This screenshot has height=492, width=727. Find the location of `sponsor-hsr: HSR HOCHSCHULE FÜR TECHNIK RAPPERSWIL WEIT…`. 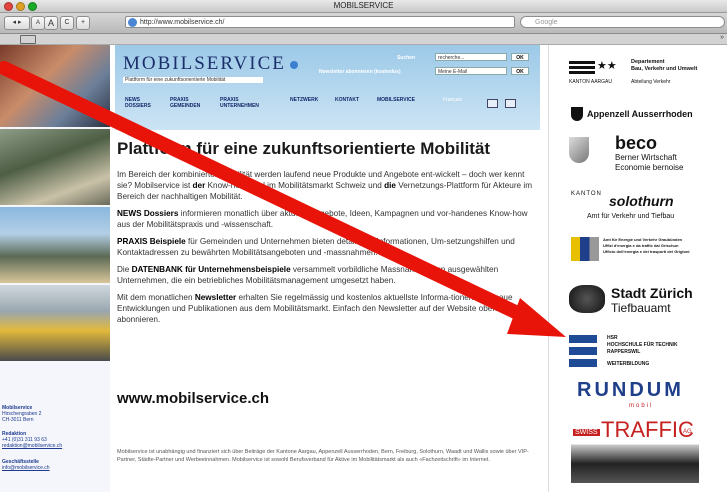

sponsor-hsr: HSR HOCHSCHULE FÜR TECHNIK RAPPERSWIL WEIT… is located at coordinates (638, 353).